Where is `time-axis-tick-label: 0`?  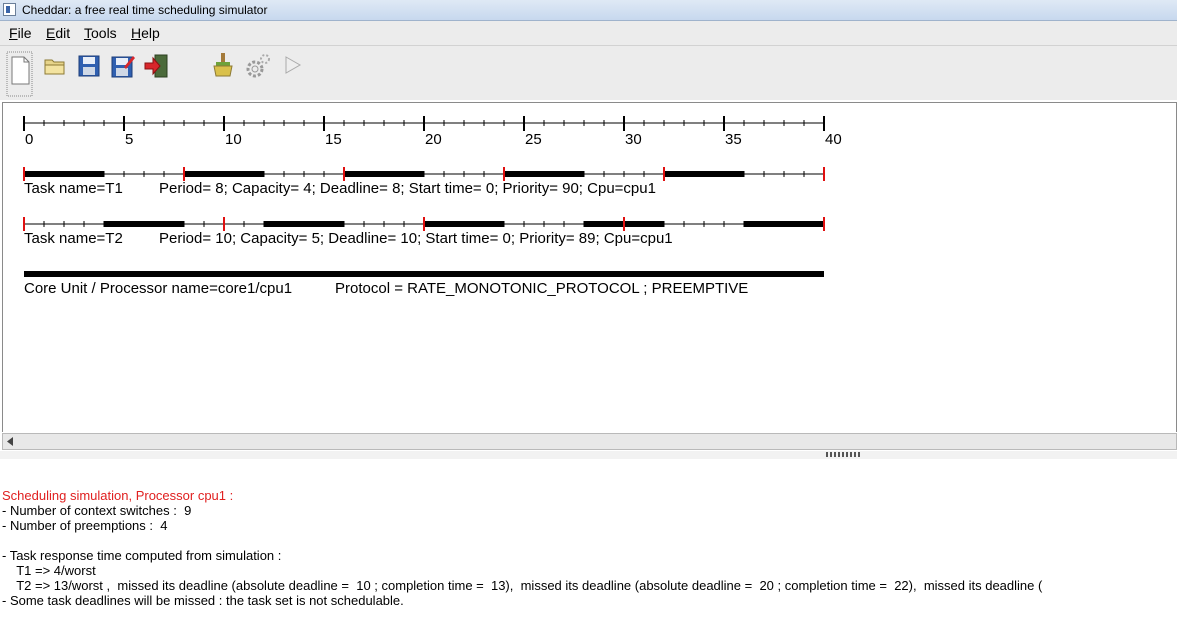 time-axis-tick-label: 0 is located at coordinates (29, 139).